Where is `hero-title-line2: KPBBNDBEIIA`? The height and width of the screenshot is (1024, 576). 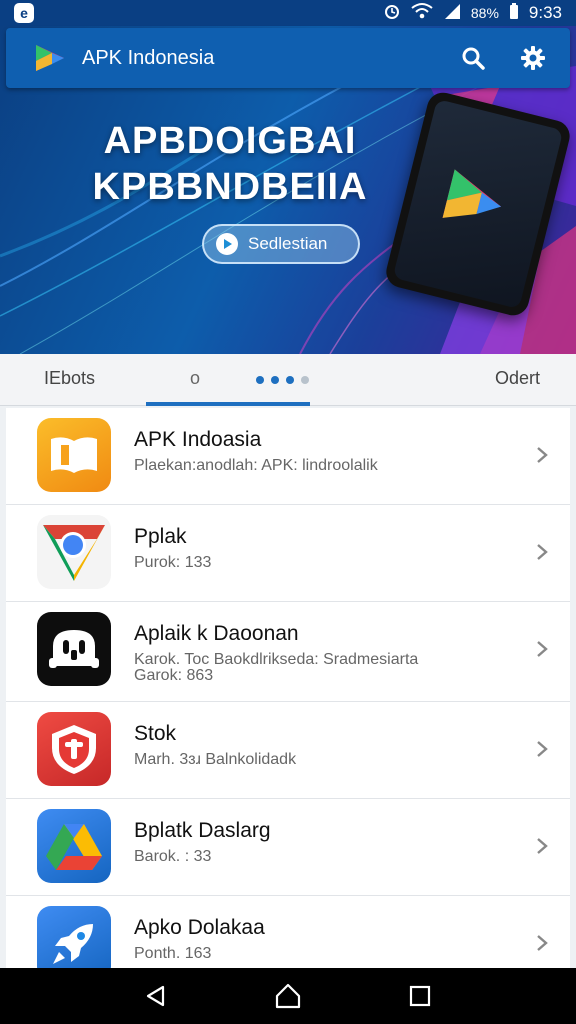 hero-title-line2: KPBBNDBEIIA is located at coordinates (230, 187).